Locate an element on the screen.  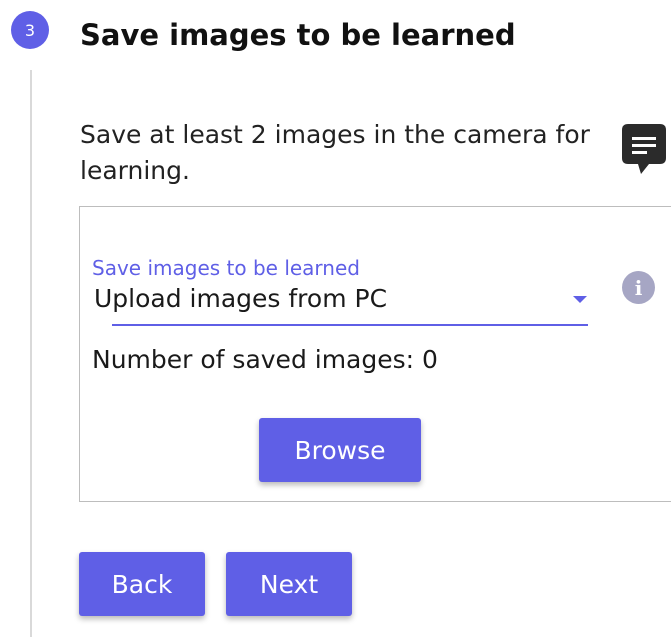
next-button: Next is located at coordinates (289, 584).